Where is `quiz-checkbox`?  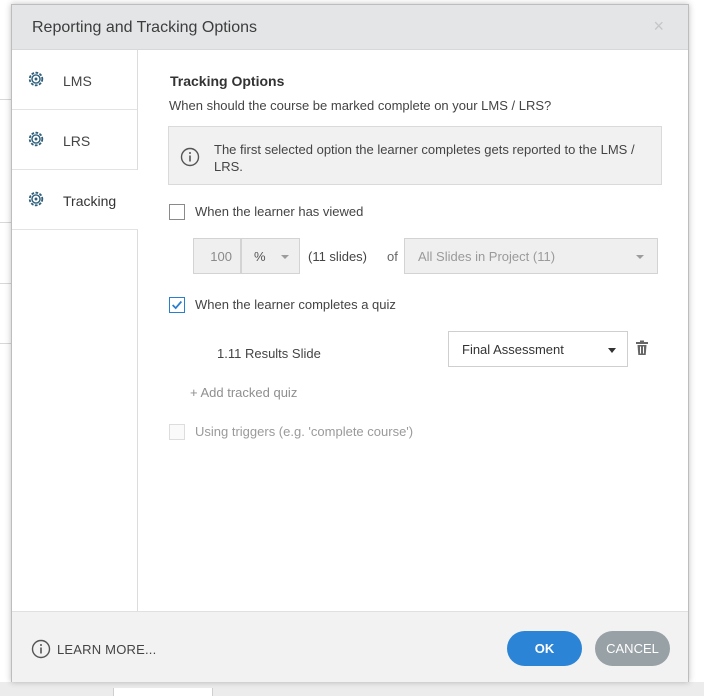 quiz-checkbox is located at coordinates (177, 305).